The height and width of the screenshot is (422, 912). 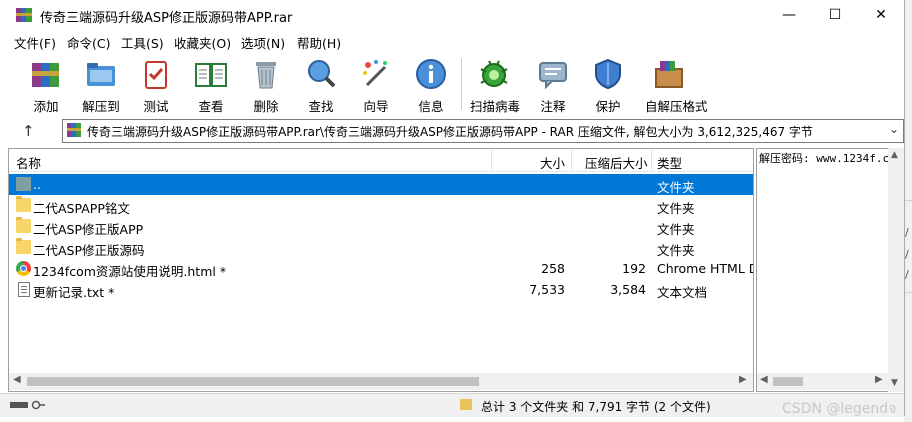 I want to click on file-list-horizontal-scrollbar: ◀ ▶, so click(x=381, y=381).